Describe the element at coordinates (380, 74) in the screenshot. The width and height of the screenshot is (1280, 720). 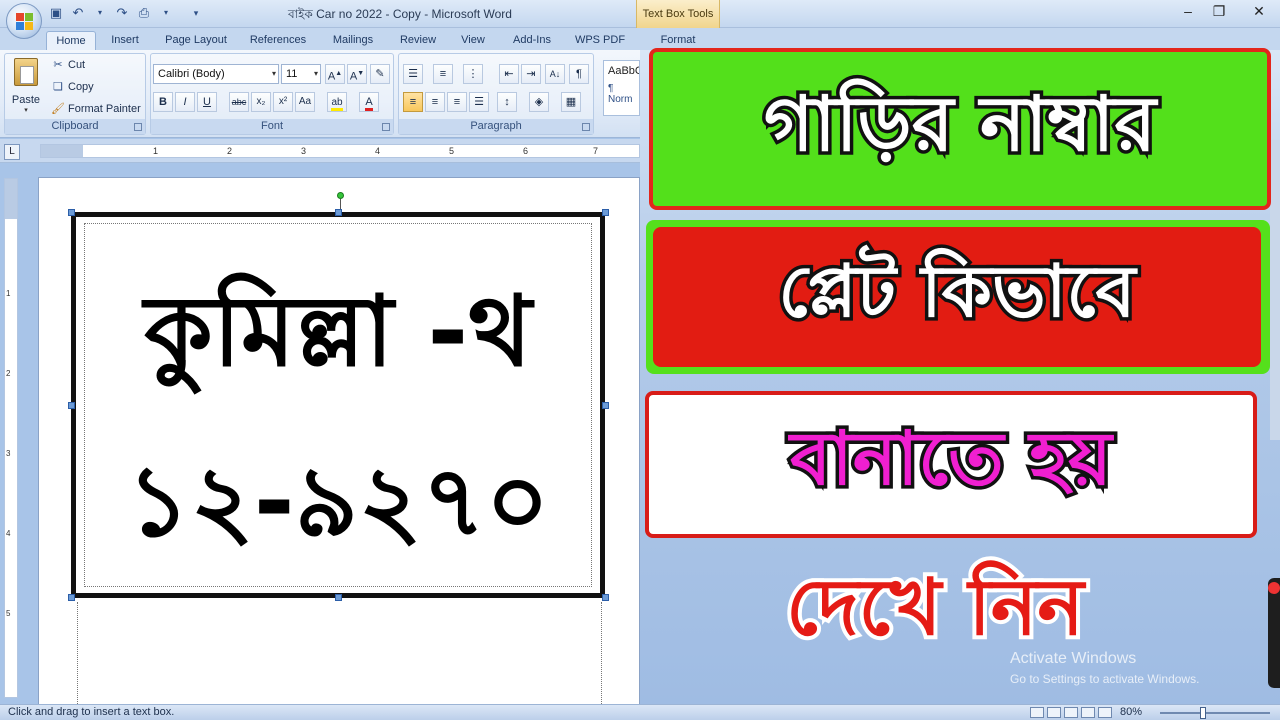
I see `clear-formatting-button: ✎` at that location.